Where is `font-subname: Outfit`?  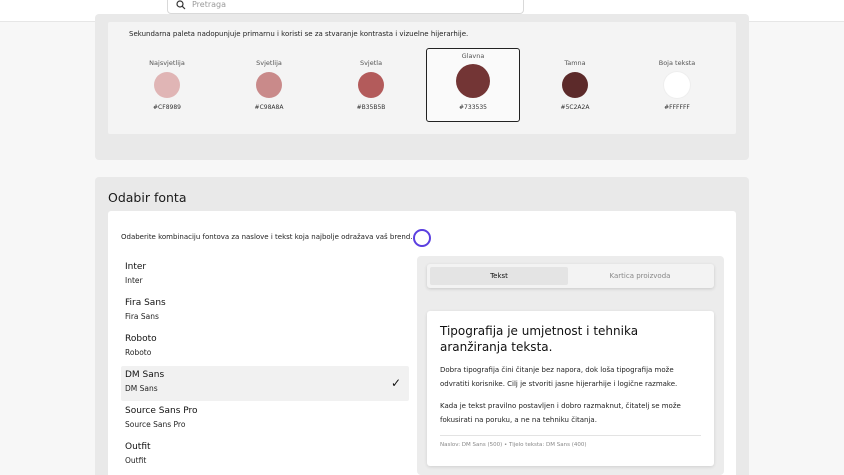 font-subname: Outfit is located at coordinates (136, 460).